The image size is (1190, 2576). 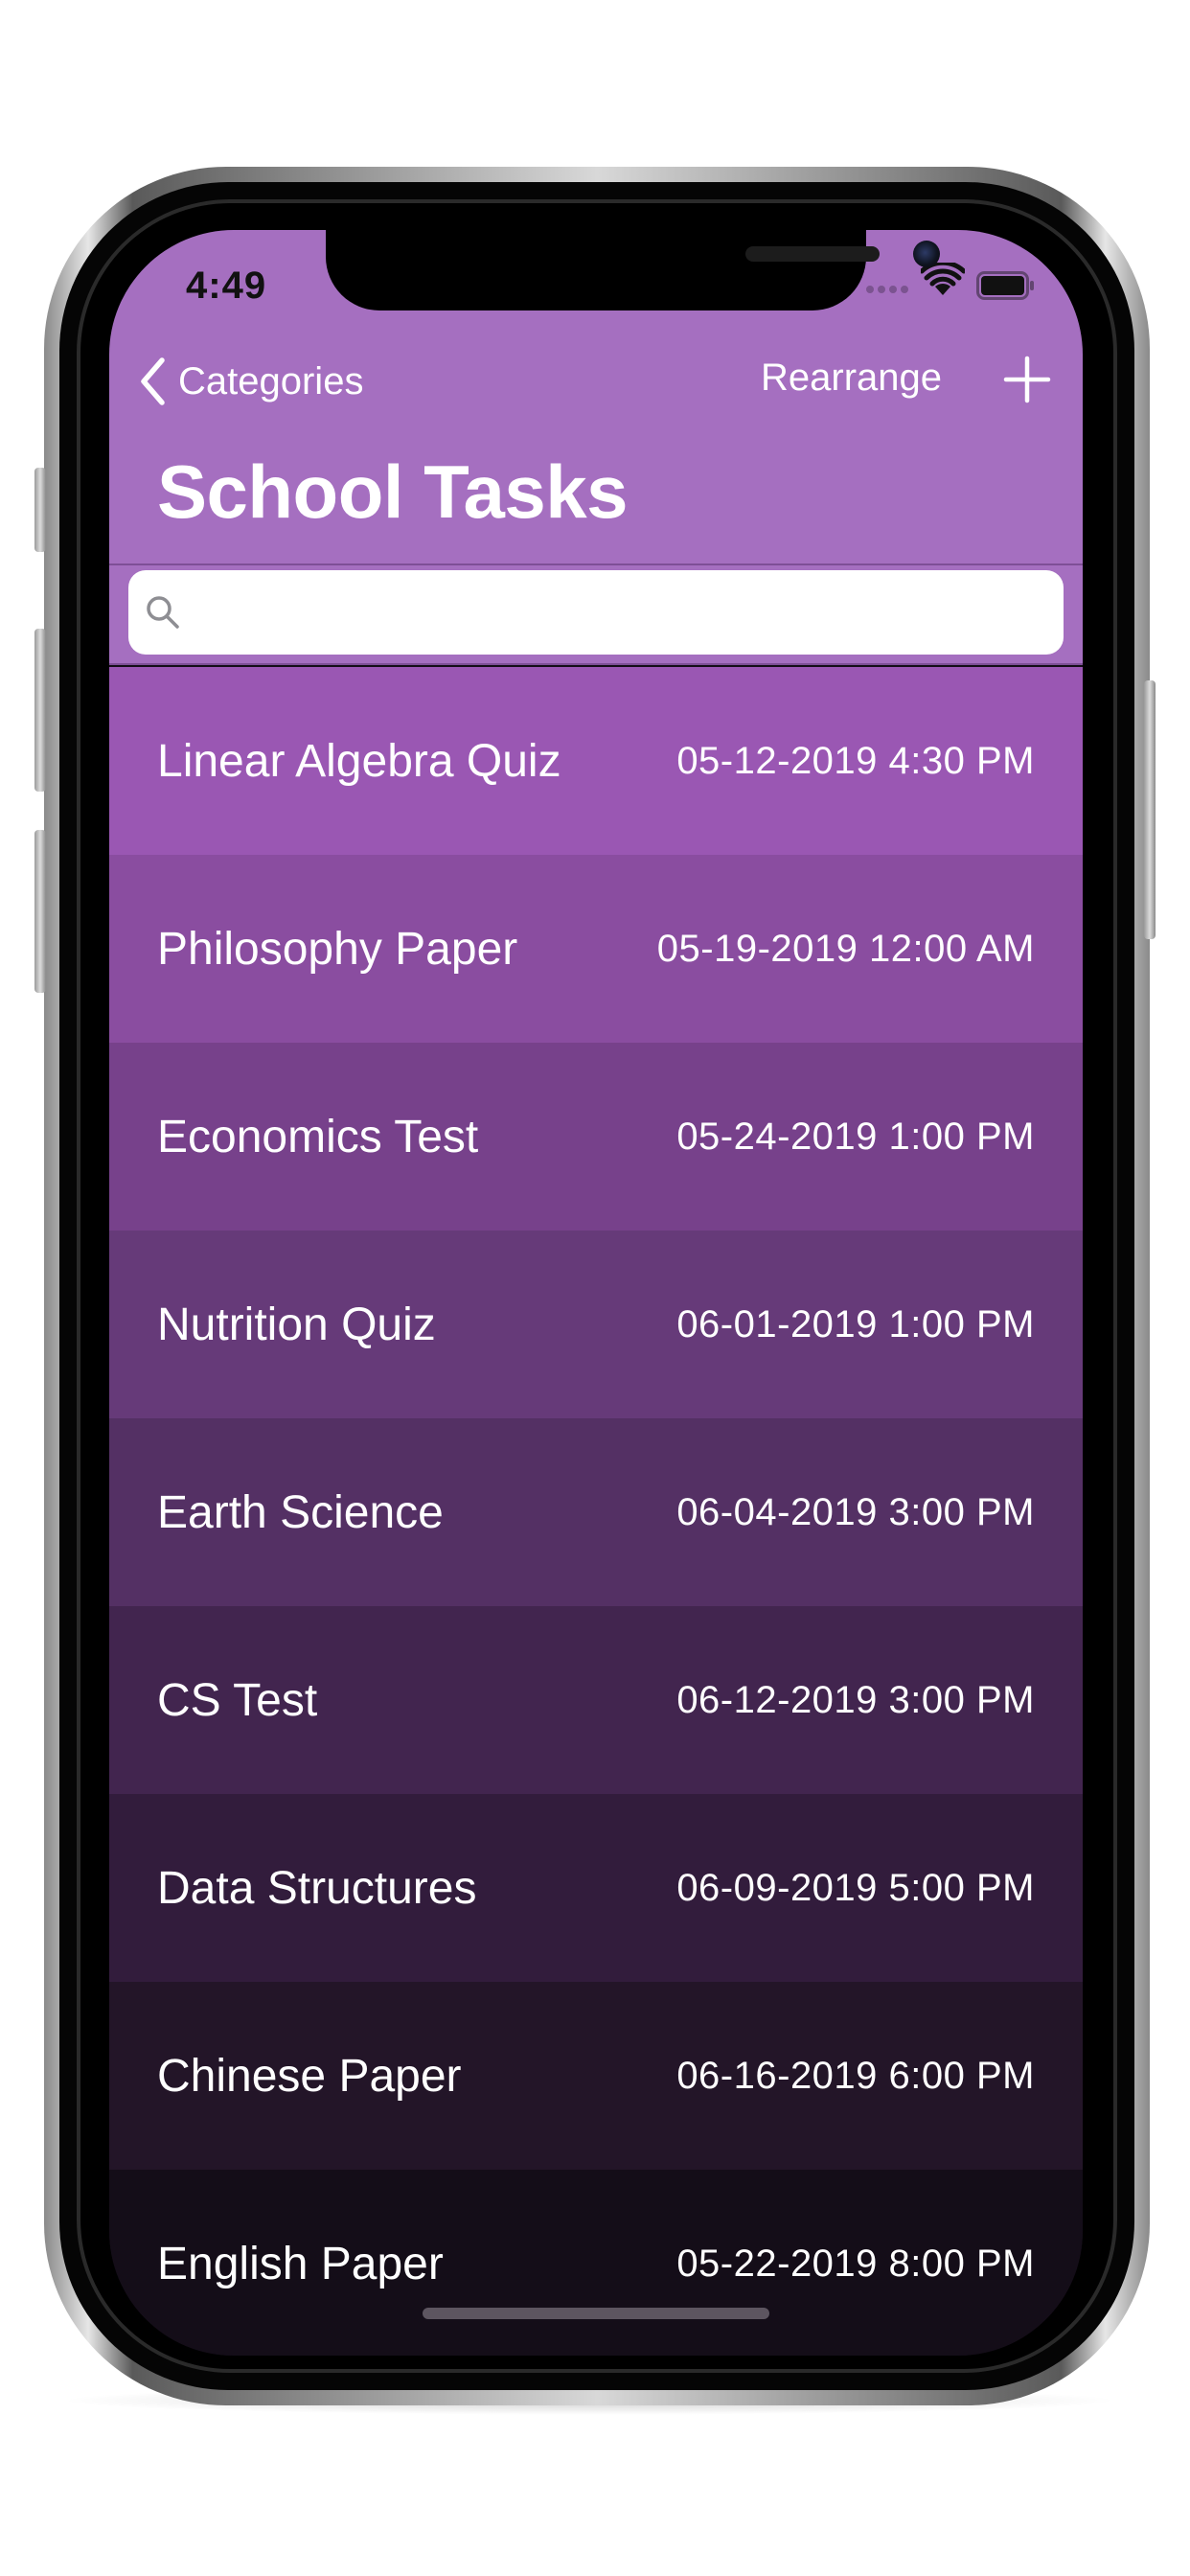 What do you see at coordinates (943, 279) in the screenshot?
I see `wifi-icon` at bounding box center [943, 279].